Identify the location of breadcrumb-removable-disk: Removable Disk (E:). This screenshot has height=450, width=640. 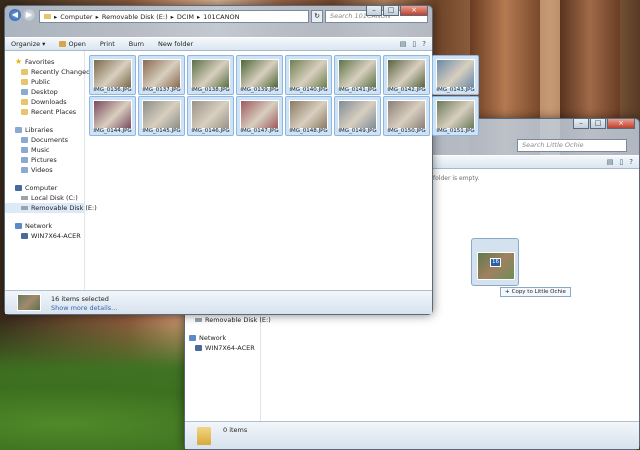
(135, 17).